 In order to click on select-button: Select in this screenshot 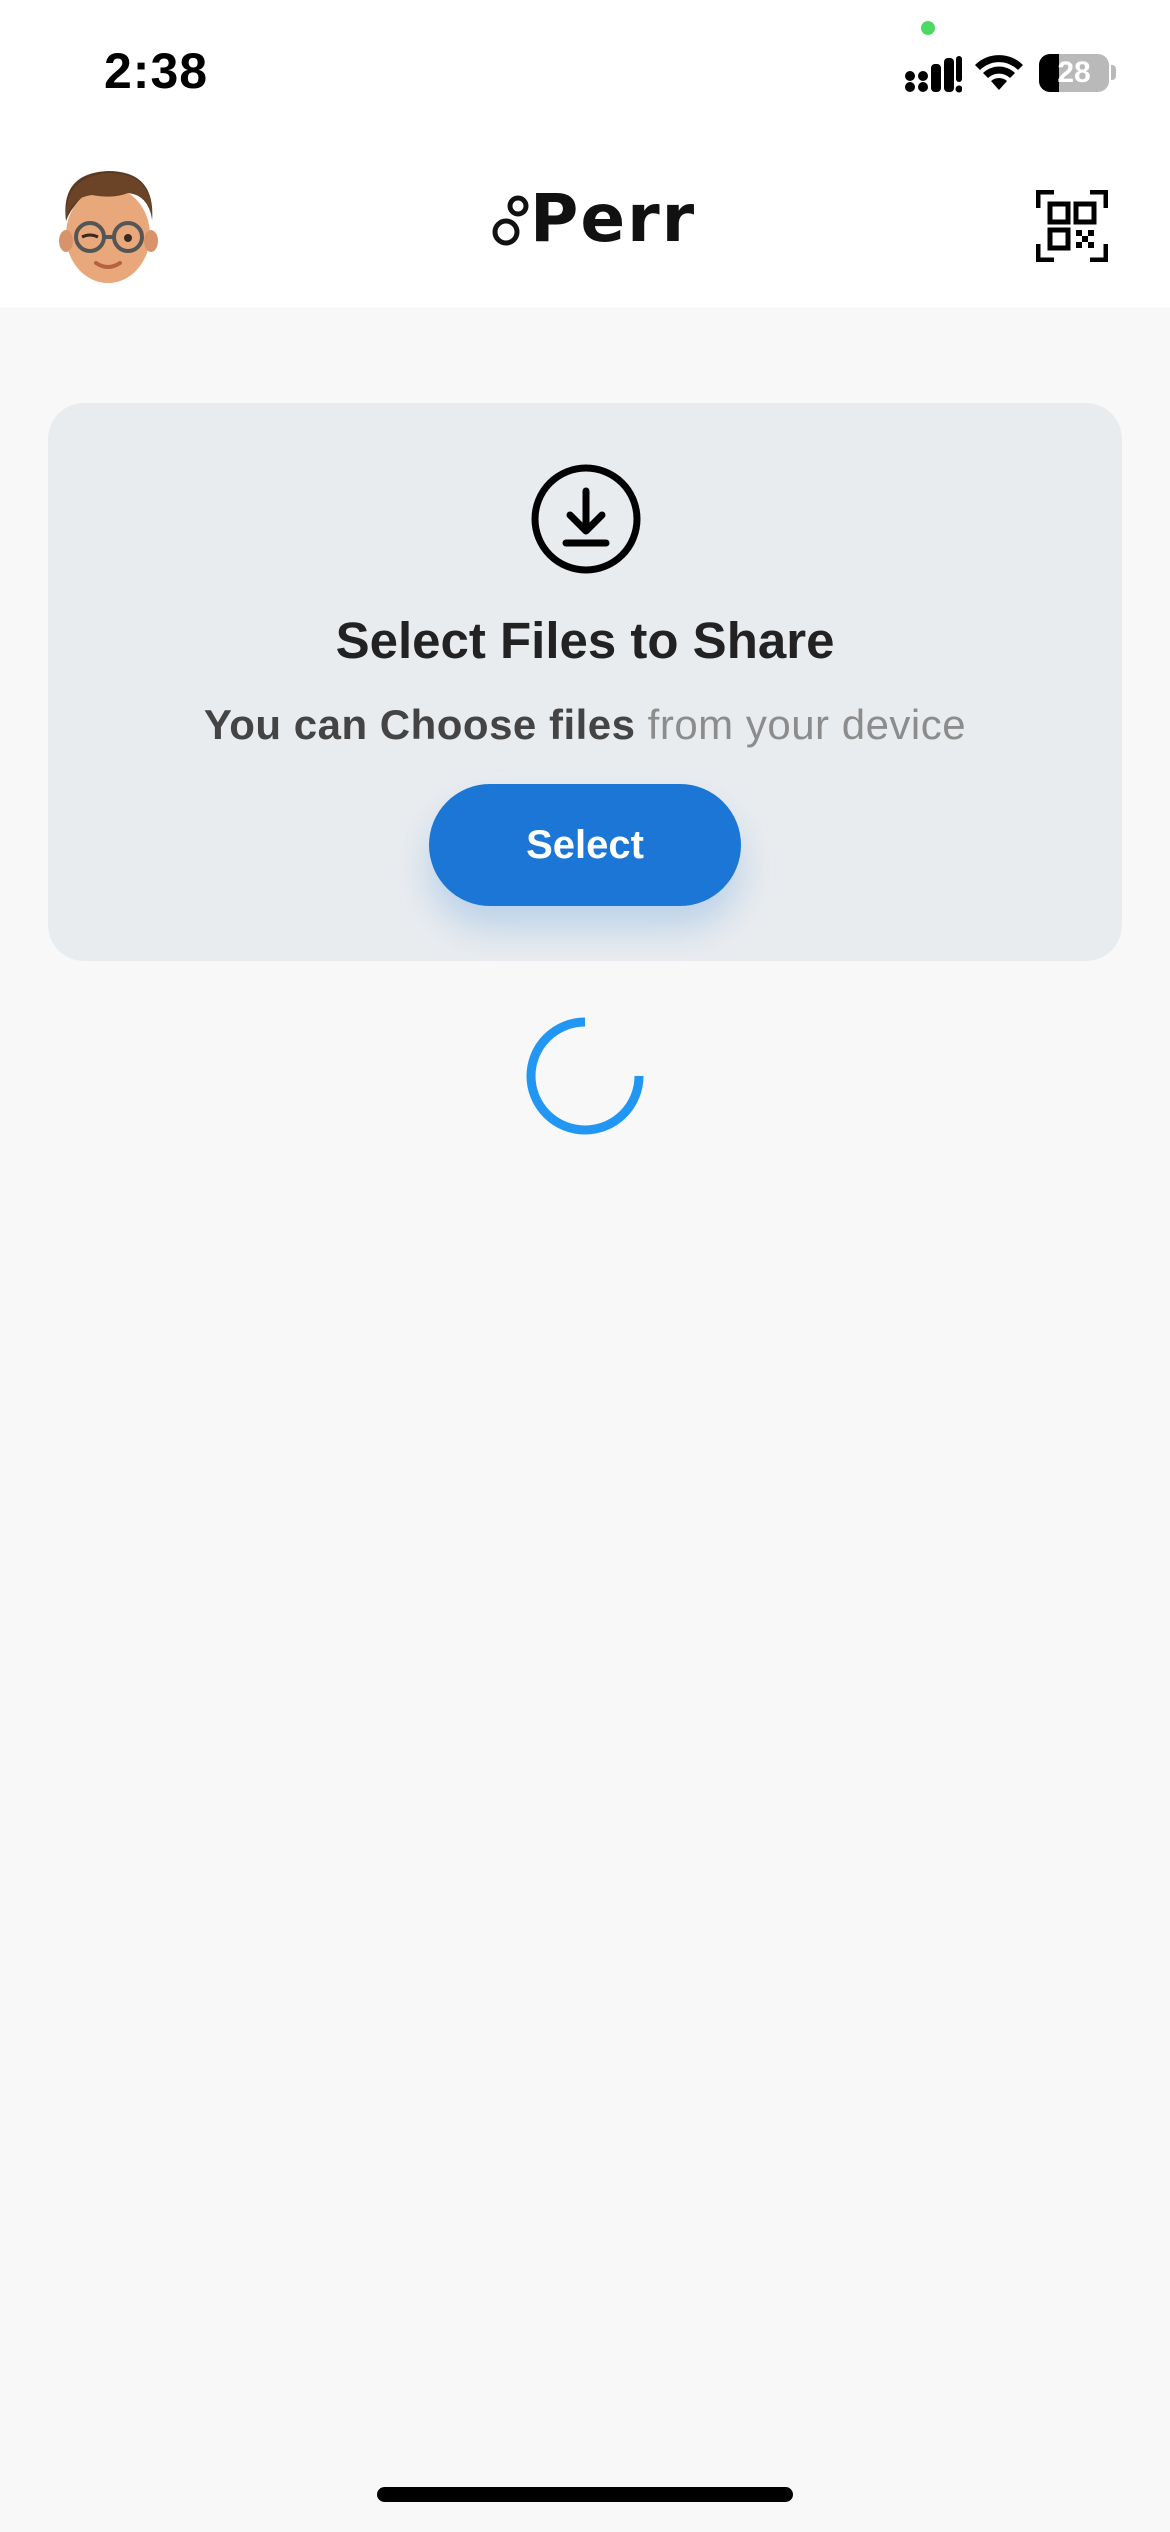, I will do `click(585, 845)`.